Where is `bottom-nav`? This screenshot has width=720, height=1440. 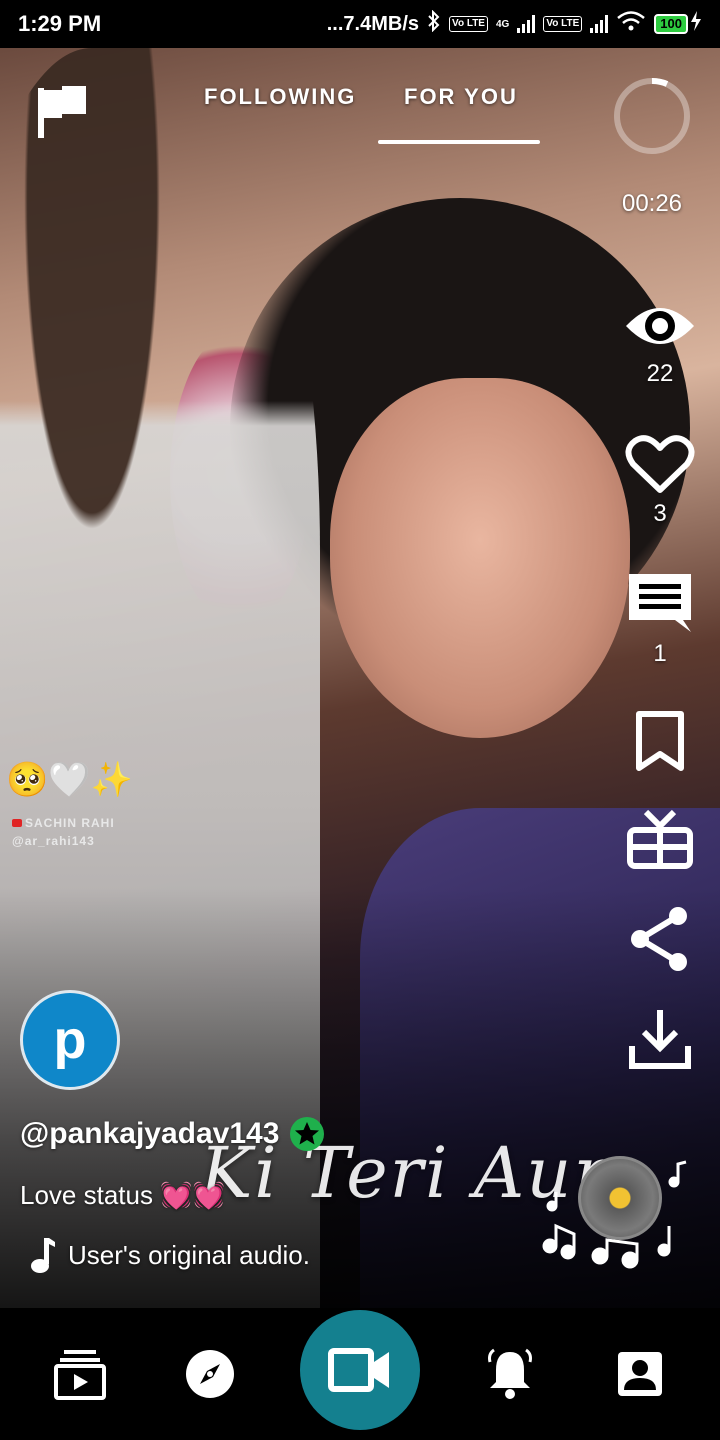
bottom-nav is located at coordinates (360, 1374).